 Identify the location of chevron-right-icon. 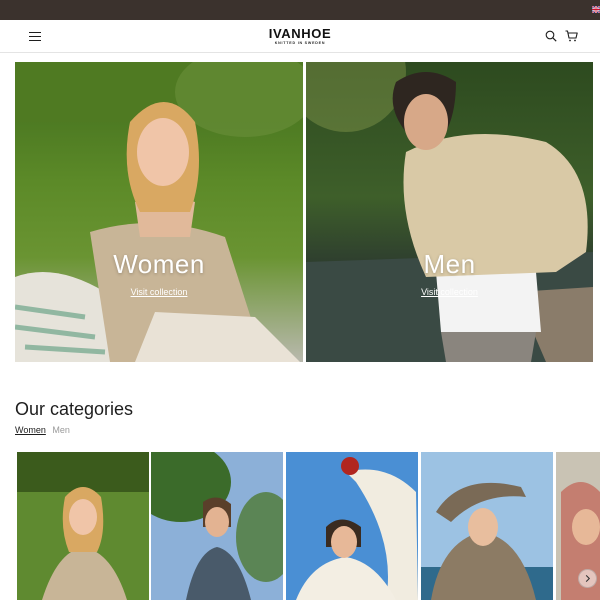
(588, 578).